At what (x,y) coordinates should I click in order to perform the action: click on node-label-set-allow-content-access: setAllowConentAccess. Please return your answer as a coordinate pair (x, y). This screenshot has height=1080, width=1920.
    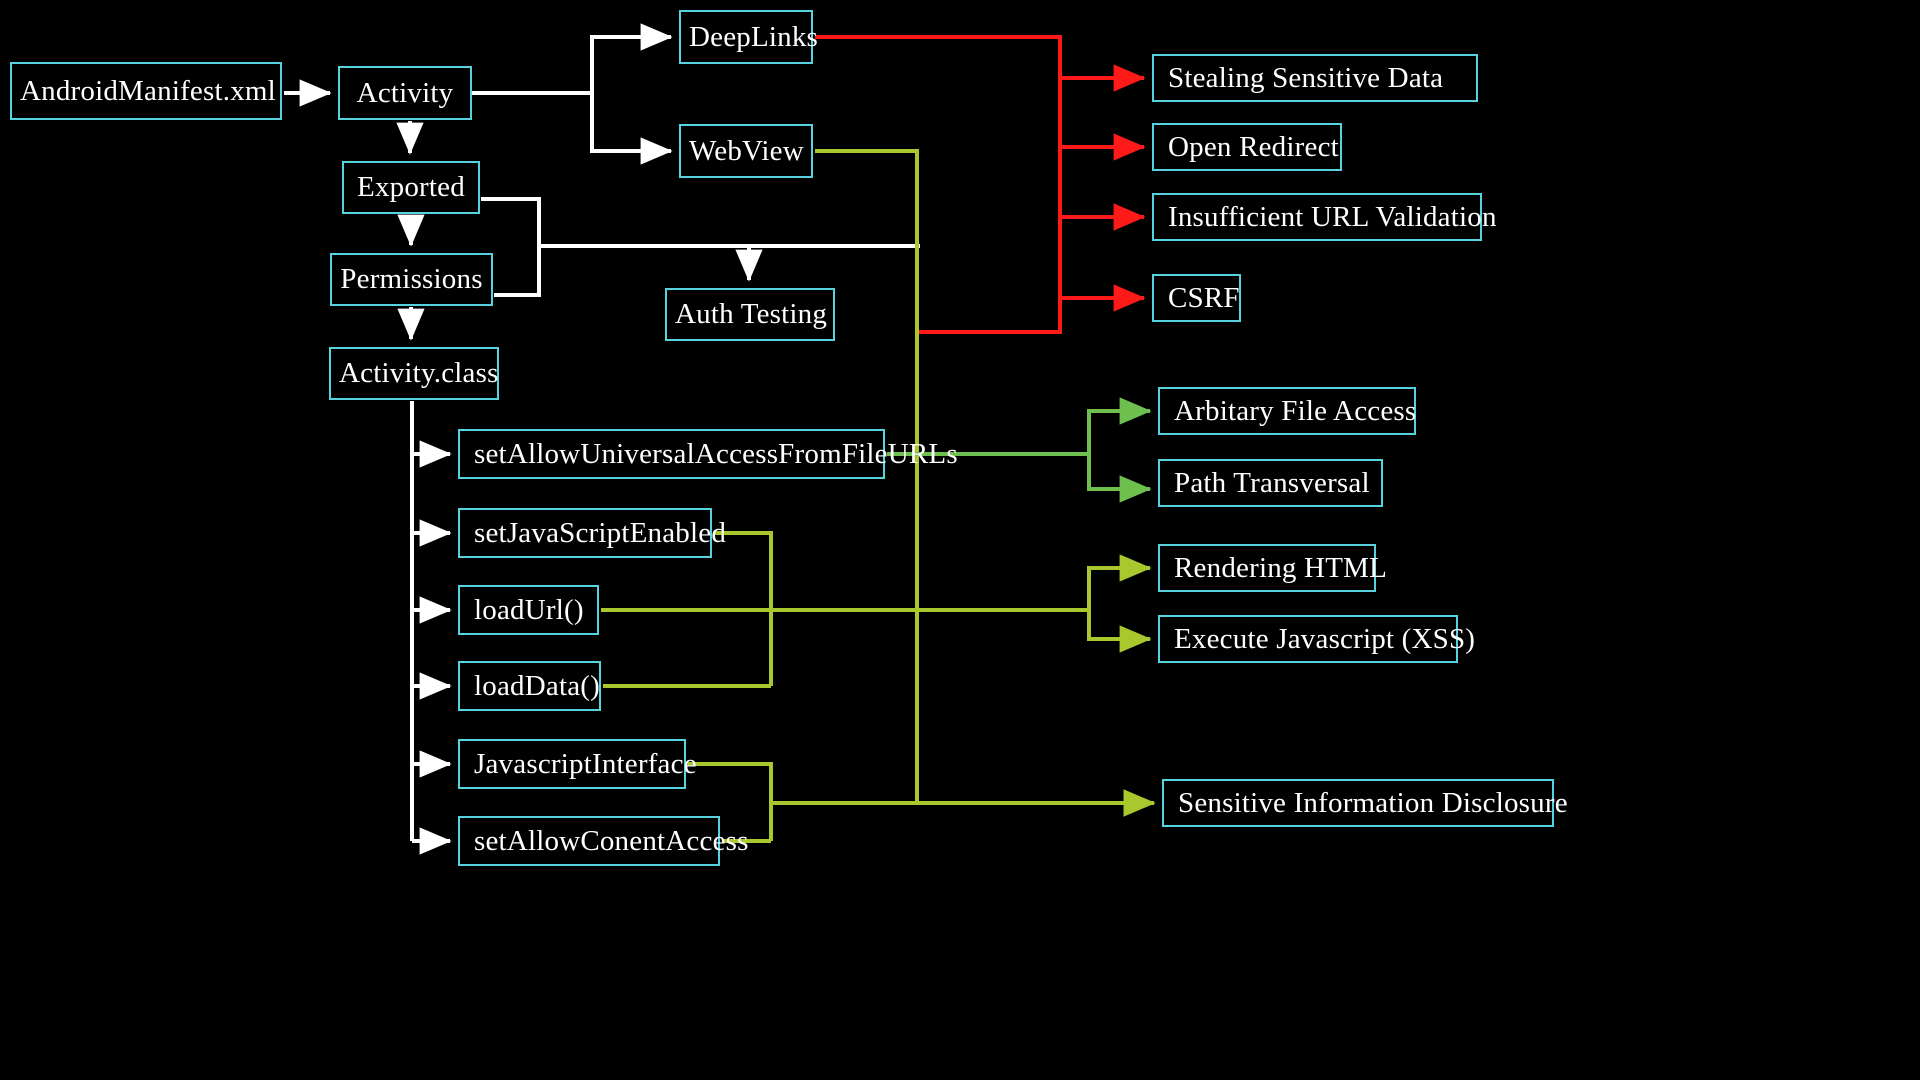
    Looking at the image, I should click on (611, 840).